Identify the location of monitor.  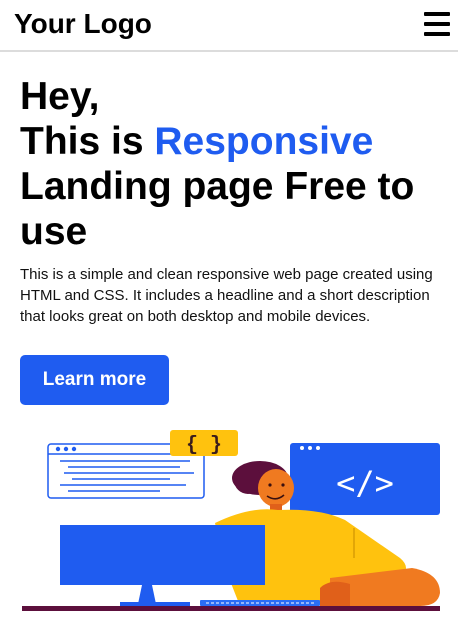
(162, 566).